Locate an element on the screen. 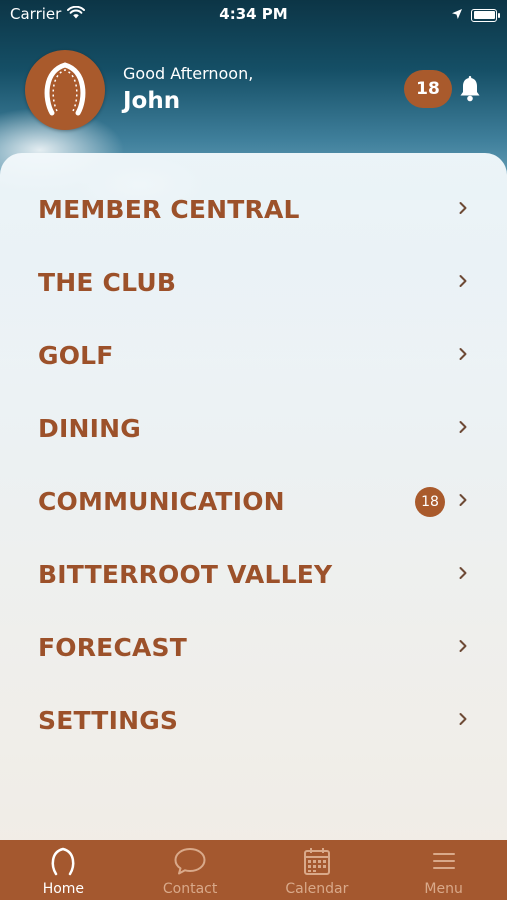 The image size is (507, 900). tab-calendar: Calendar is located at coordinates (317, 870).